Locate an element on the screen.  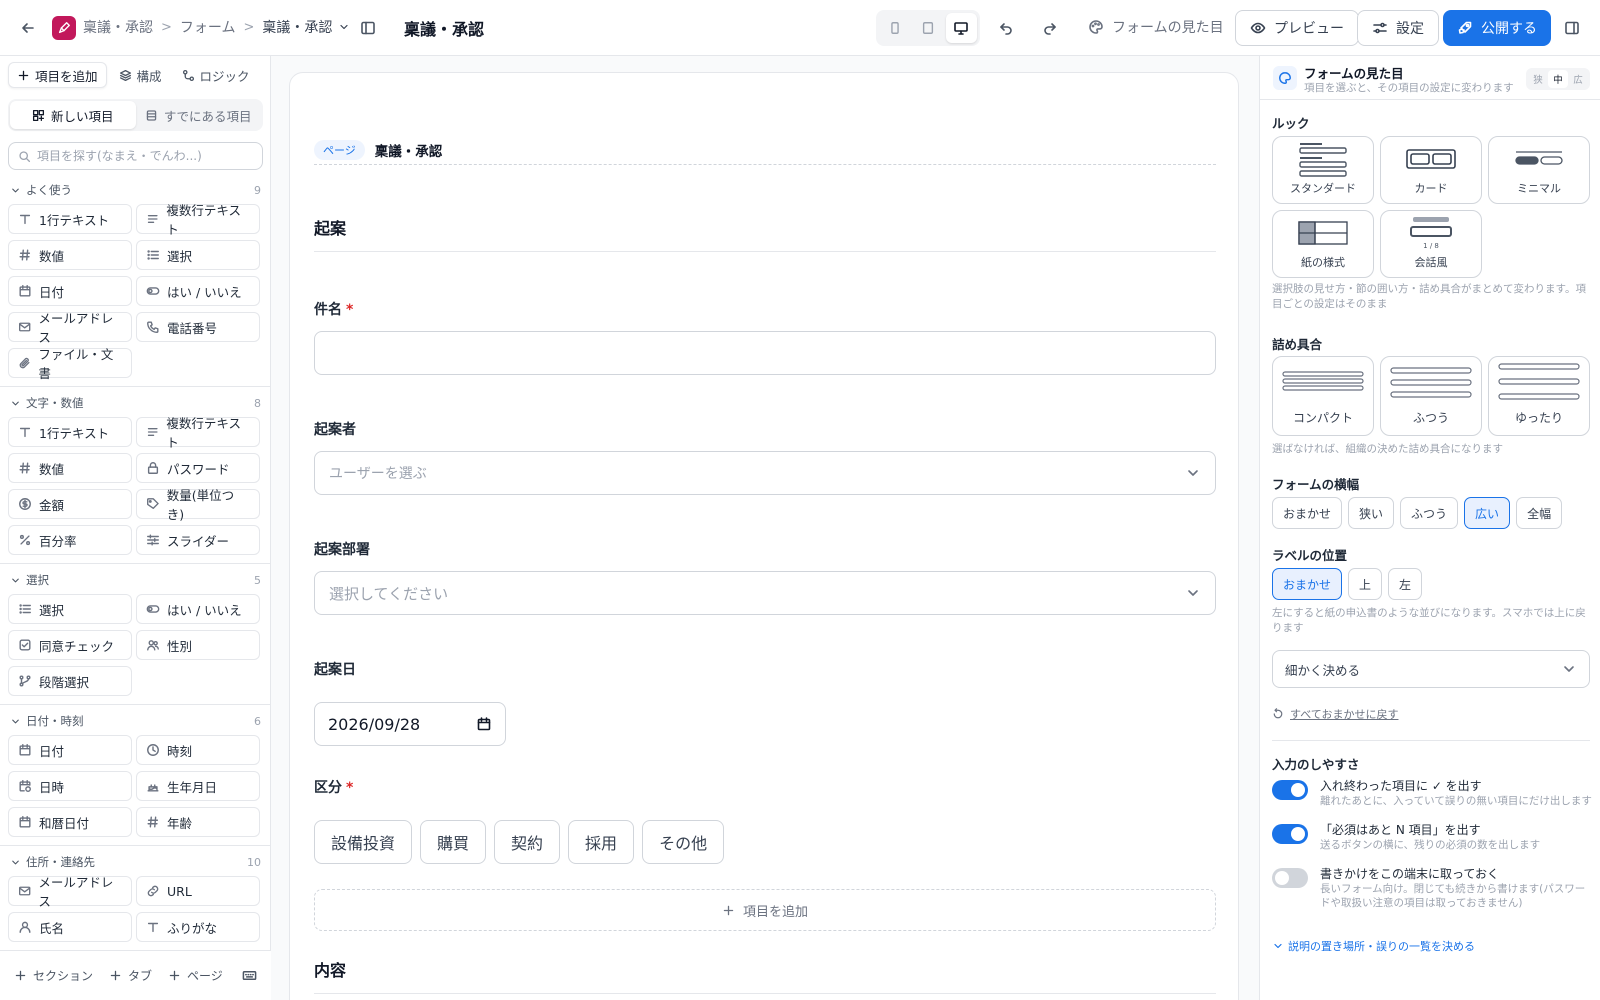
breadcrumb-item-0: 稟議・承認 is located at coordinates (118, 27).